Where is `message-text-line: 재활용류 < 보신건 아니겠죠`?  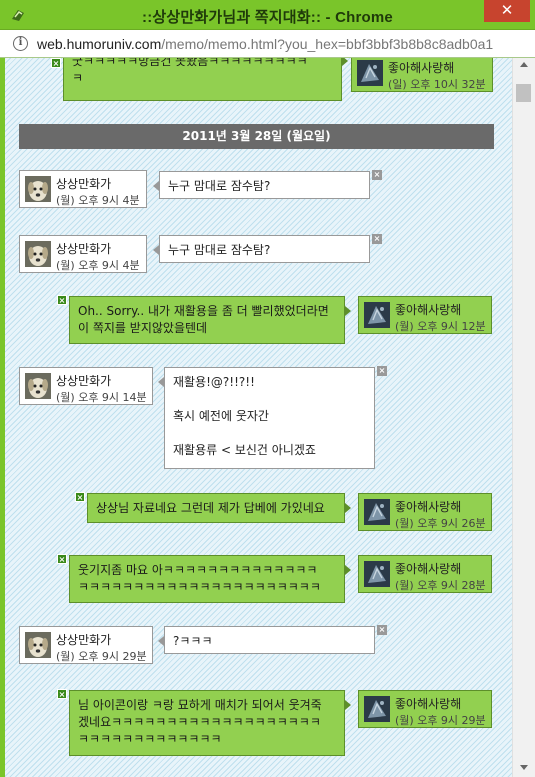 message-text-line: 재활용류 < 보신건 아니겠죠 is located at coordinates (244, 450).